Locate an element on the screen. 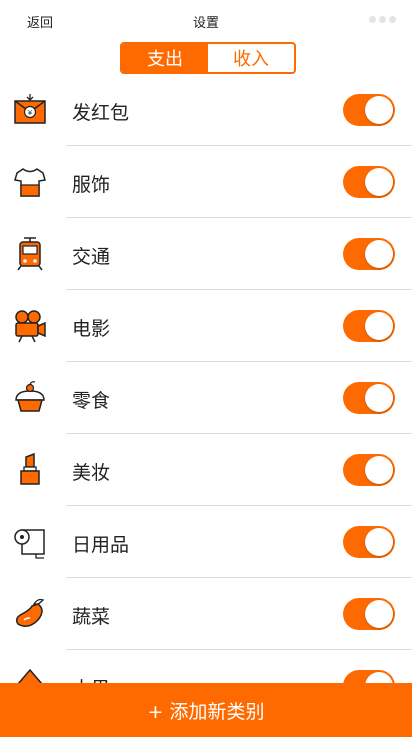 Image resolution: width=412 pixels, height=737 pixels. cupcake-icon is located at coordinates (30, 398).